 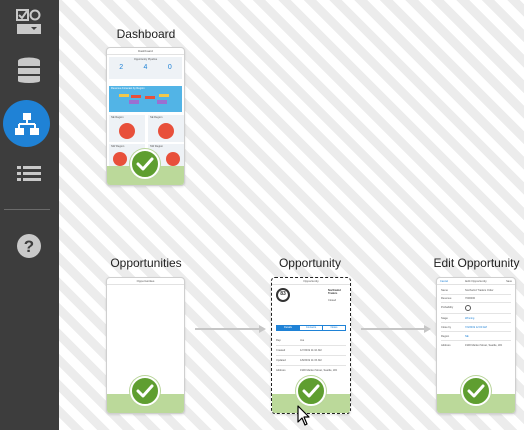 I want to click on revenue-chart-title: Revenue Forecast by Region, so click(x=128, y=88).